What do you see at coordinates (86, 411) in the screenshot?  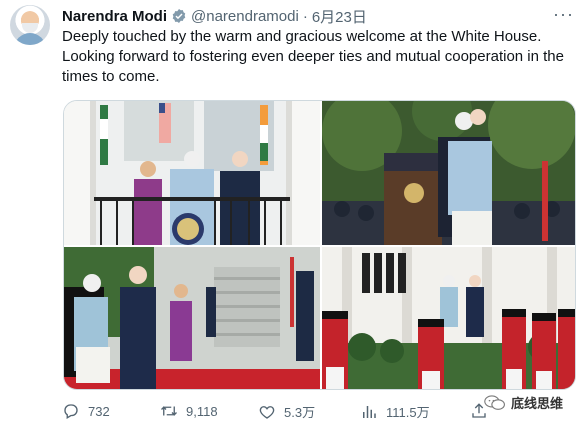 I see `reply-button: 732` at bounding box center [86, 411].